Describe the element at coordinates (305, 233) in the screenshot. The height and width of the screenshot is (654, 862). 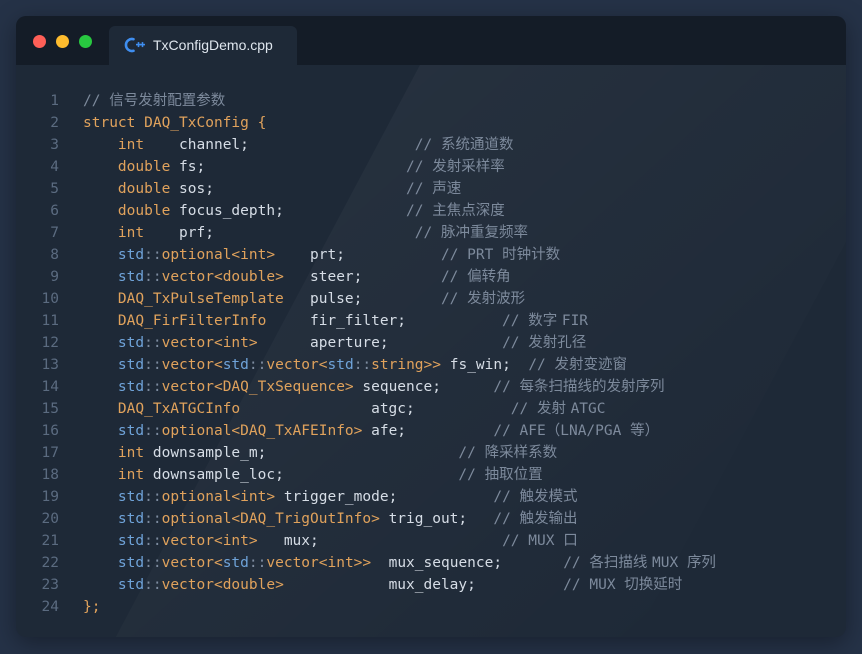
I see `code-text: int prf; // 脉冲重复频率` at that location.